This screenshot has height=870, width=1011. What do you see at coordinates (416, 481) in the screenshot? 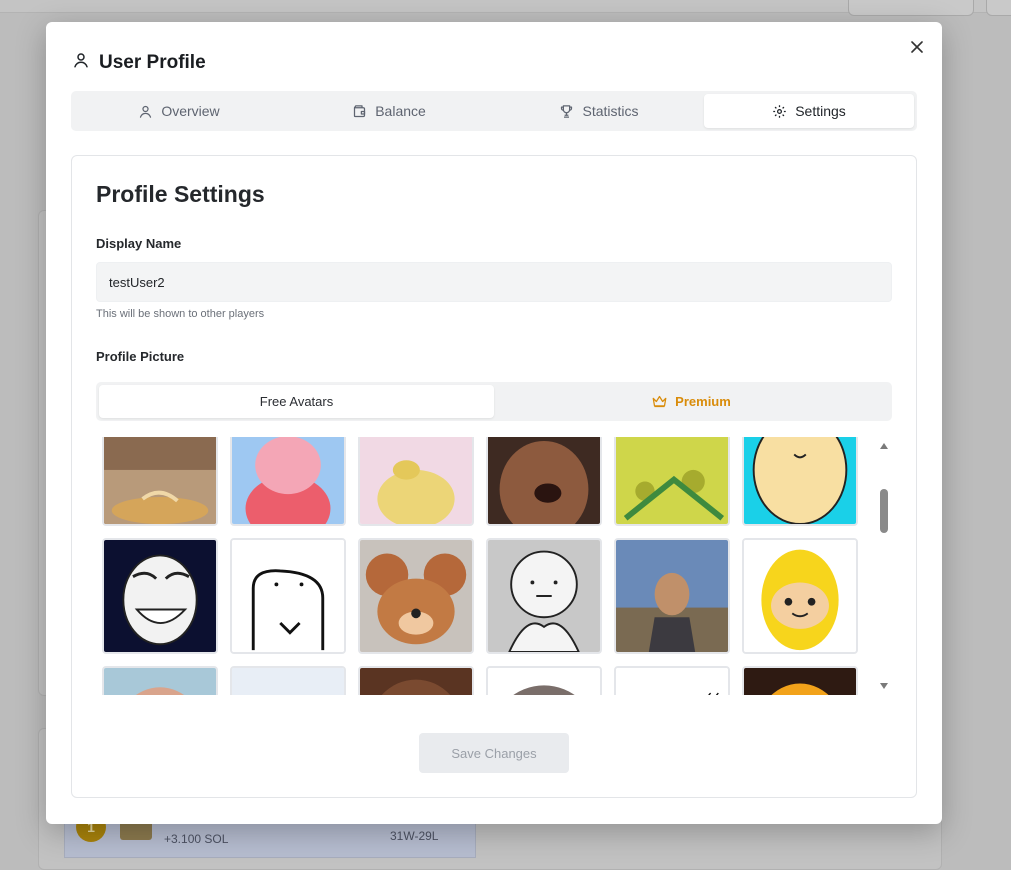
I see `avatar-yellow-creature` at bounding box center [416, 481].